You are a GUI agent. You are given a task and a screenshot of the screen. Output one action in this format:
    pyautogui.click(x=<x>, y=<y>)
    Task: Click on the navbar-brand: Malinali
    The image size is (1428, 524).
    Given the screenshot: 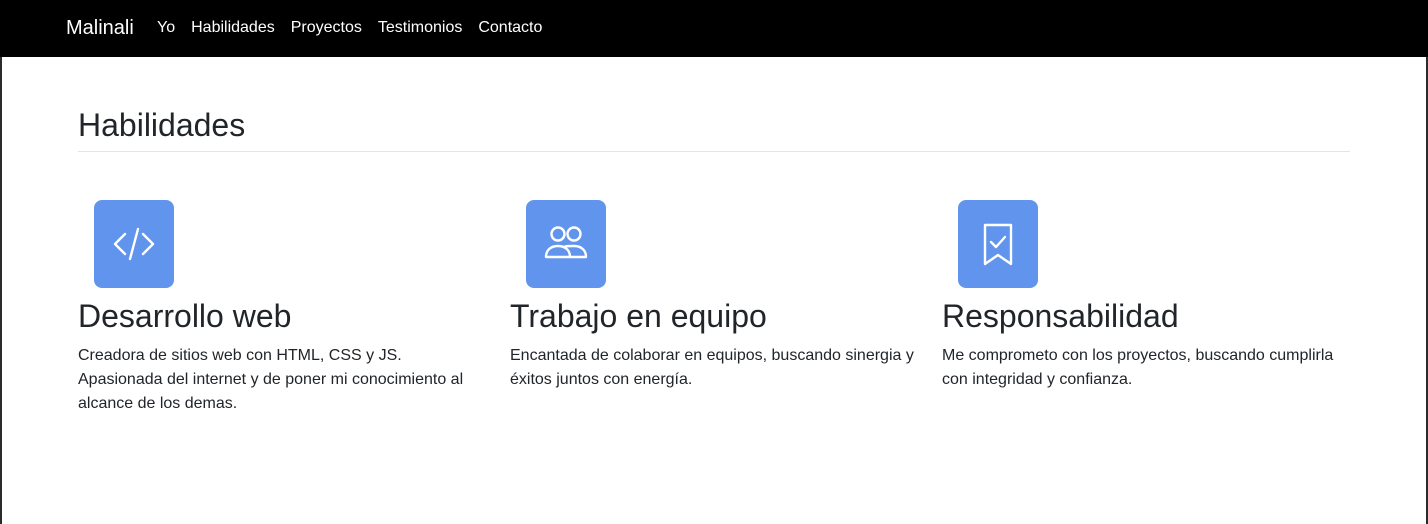 What is the action you would take?
    pyautogui.click(x=100, y=28)
    